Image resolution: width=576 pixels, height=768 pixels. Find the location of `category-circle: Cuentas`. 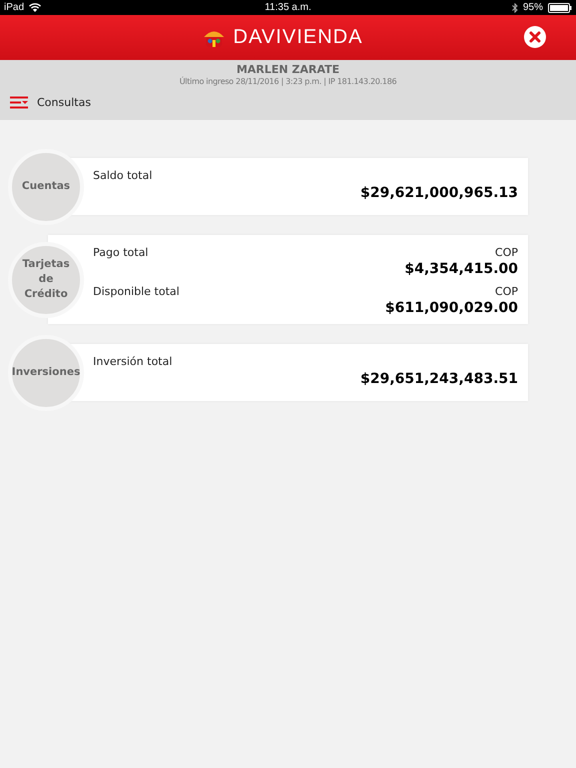

category-circle: Cuentas is located at coordinates (46, 186).